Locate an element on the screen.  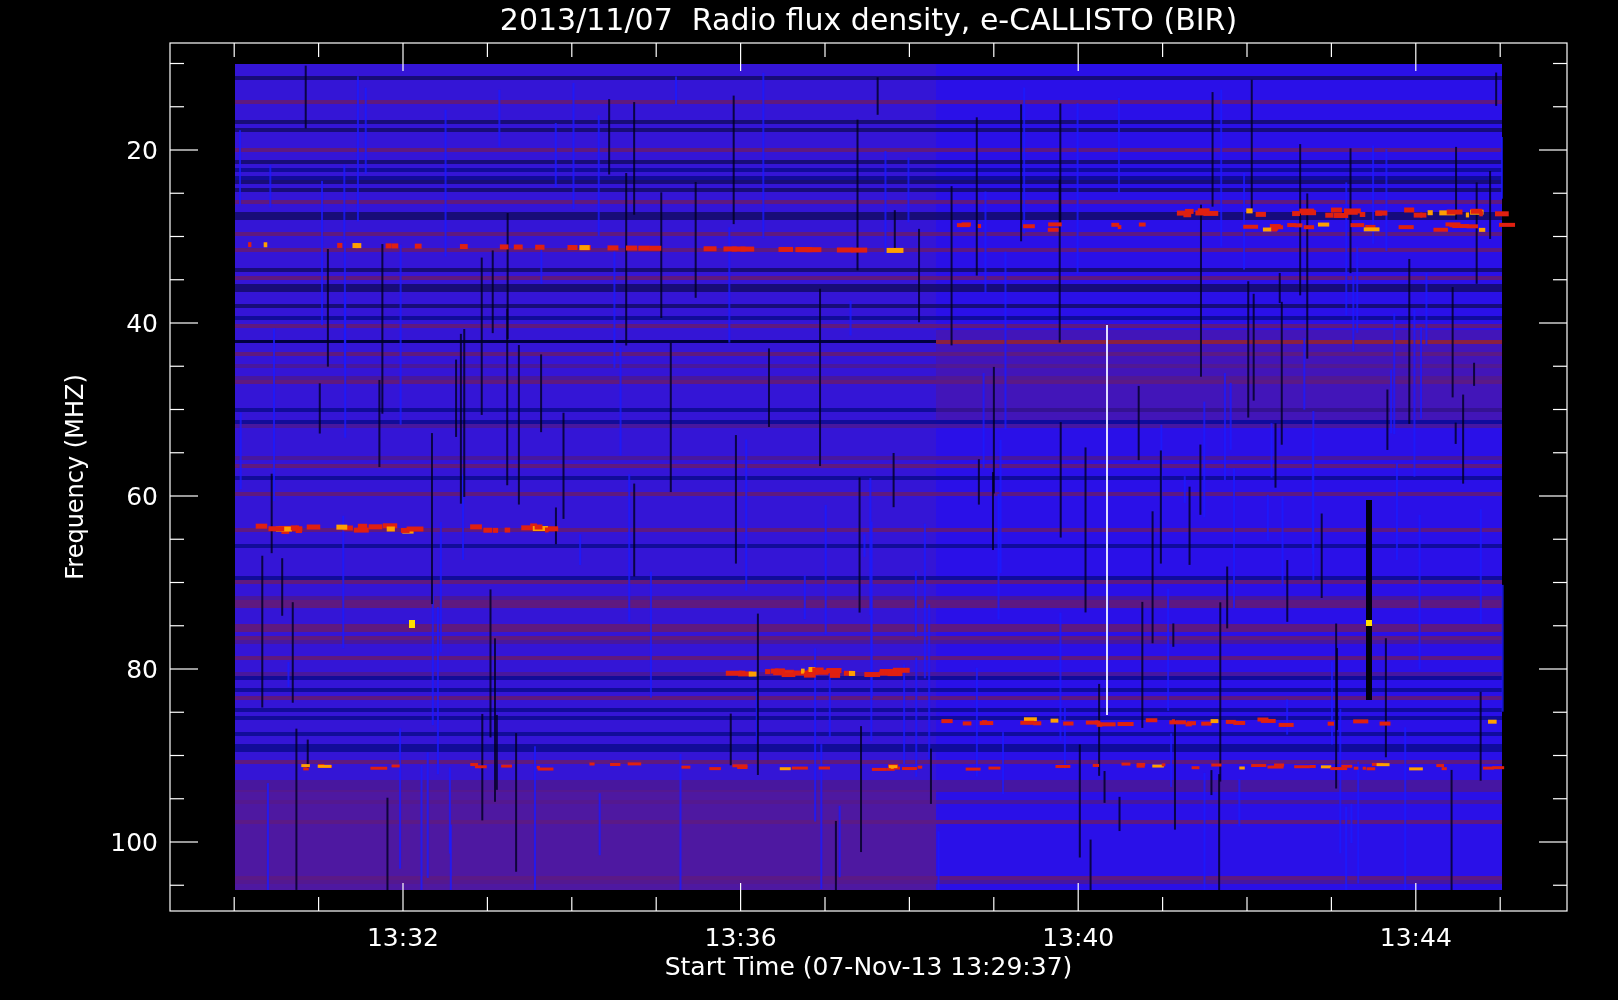
axis-title: Start Time (07-Nov-13 13:29:37) is located at coordinates (868, 966).